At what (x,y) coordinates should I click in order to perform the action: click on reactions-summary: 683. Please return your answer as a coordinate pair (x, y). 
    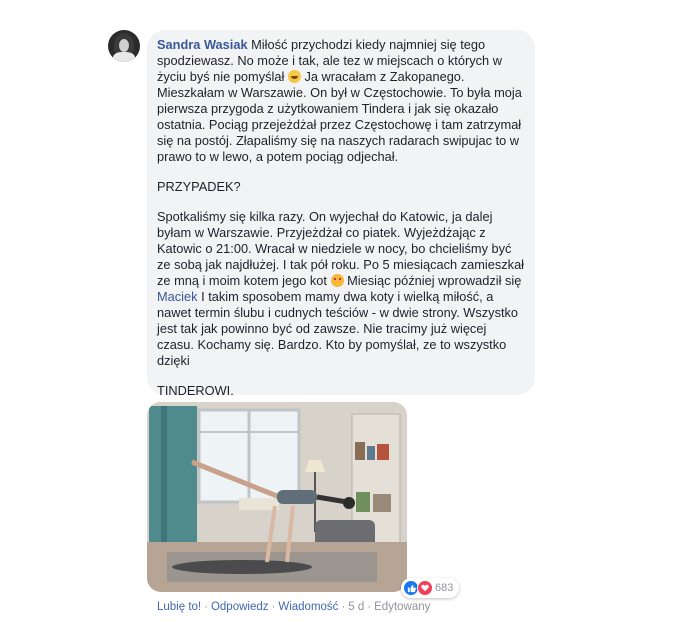
    Looking at the image, I should click on (430, 588).